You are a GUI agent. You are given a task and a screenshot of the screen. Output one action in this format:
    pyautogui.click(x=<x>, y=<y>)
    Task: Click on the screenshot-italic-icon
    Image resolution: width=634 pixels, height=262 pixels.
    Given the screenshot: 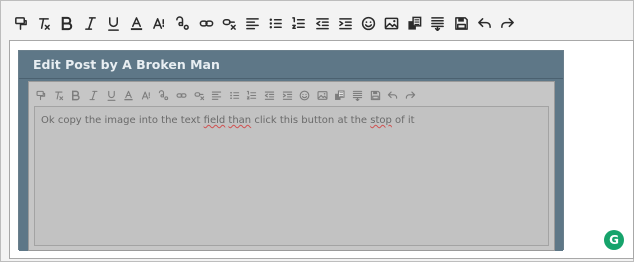 What is the action you would take?
    pyautogui.click(x=94, y=95)
    